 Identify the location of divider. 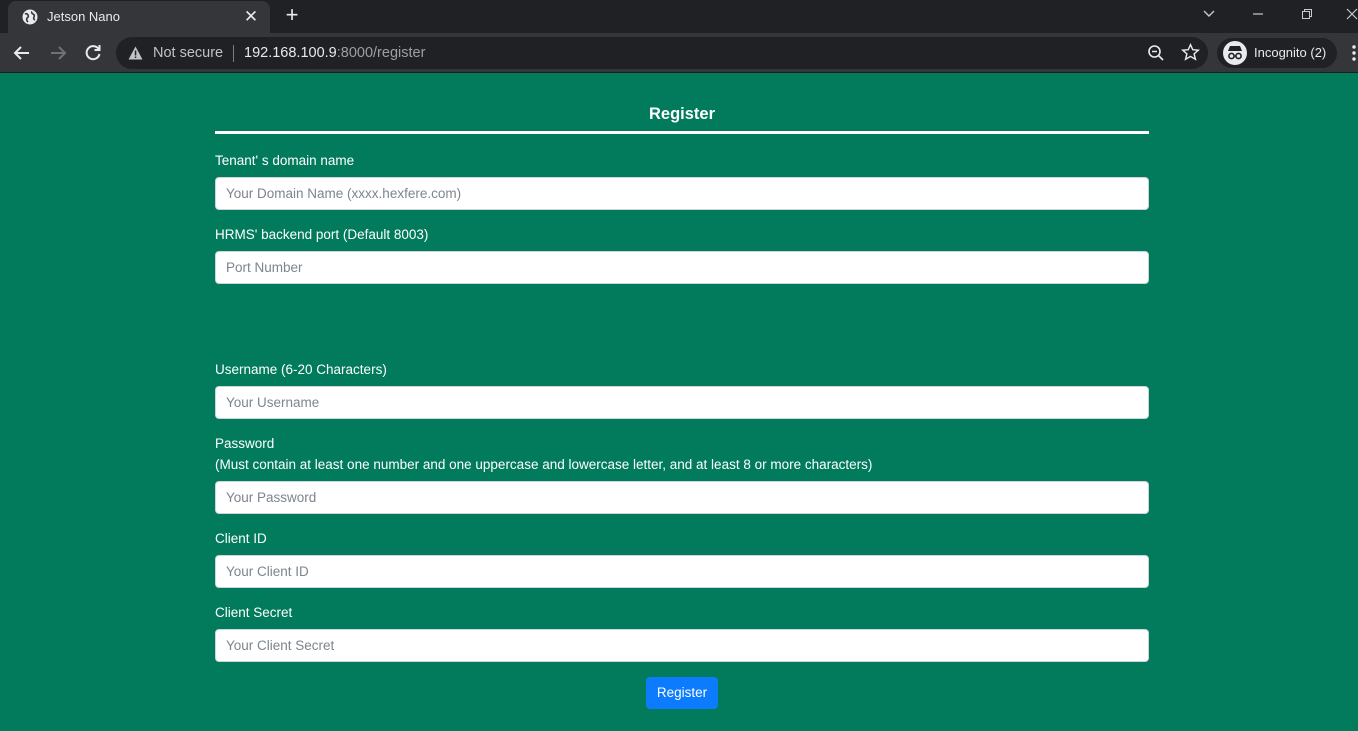
(233, 53).